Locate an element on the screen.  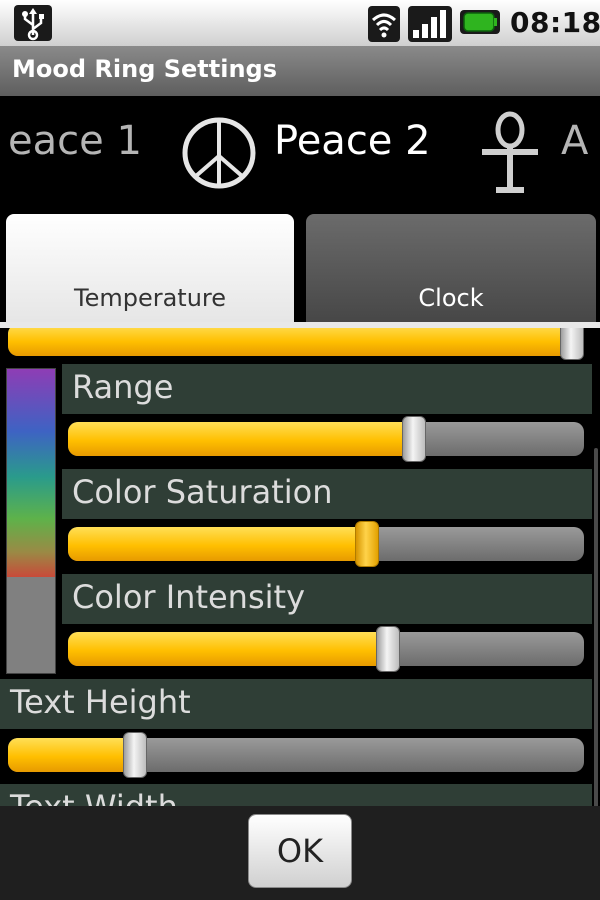
color-saturation-label-row: Color Saturation is located at coordinates (327, 494).